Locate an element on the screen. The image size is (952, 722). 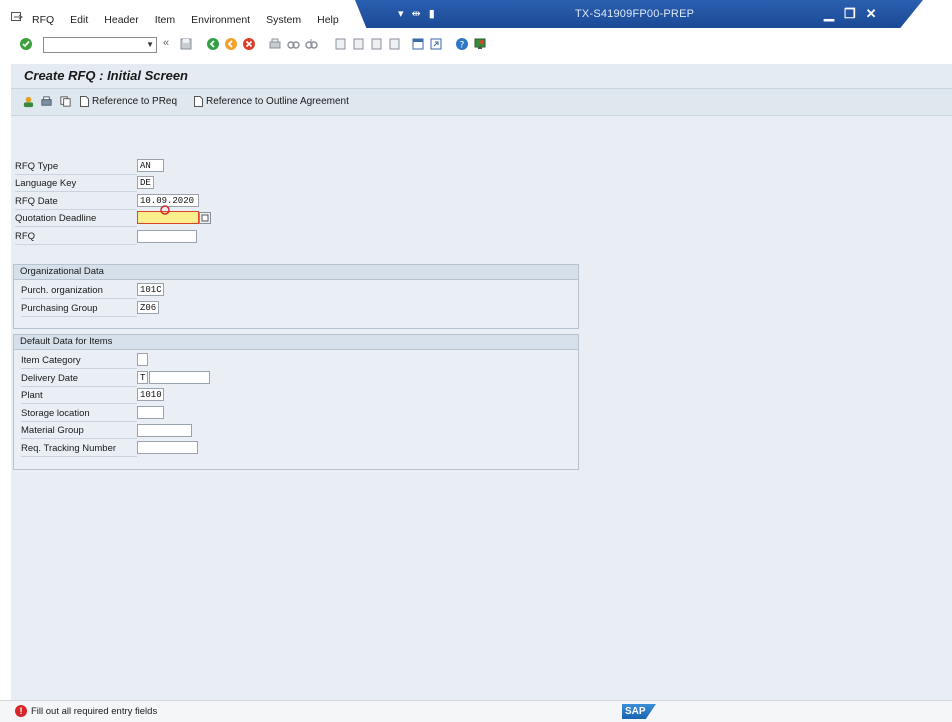
minimize-icon: ▁ is located at coordinates (829, 14).